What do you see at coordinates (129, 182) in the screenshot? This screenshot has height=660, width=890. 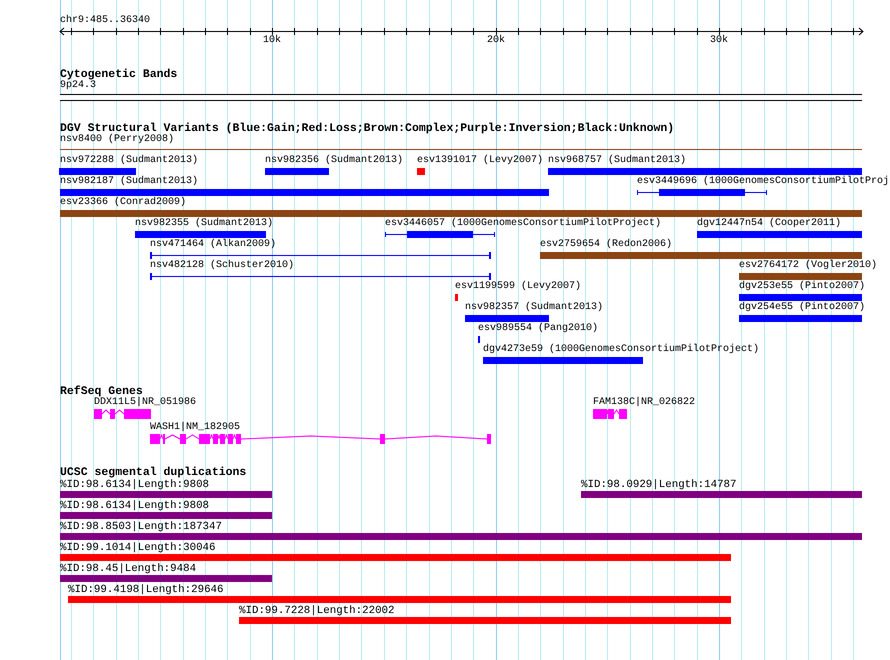 I see `variant-label: nsv982187 (Sudmant2013)` at bounding box center [129, 182].